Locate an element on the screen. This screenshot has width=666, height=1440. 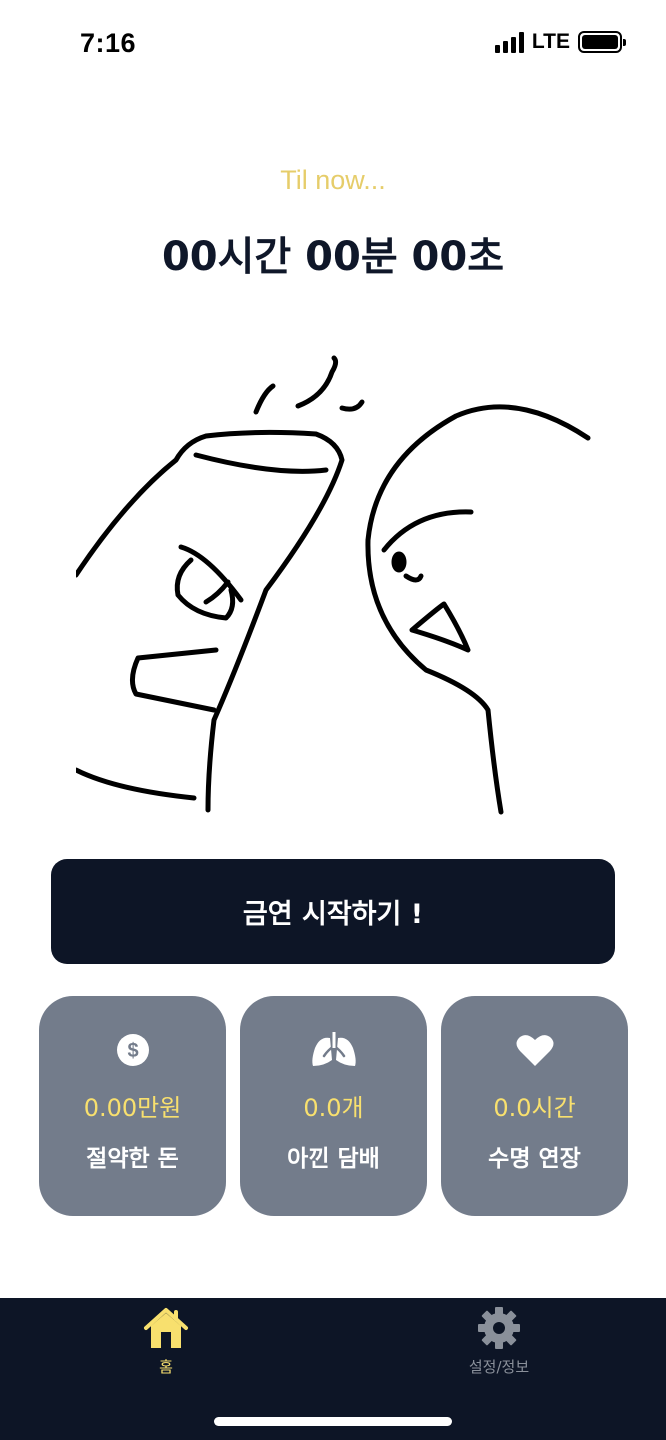
cigarettes-saved-value: 0.0개 is located at coordinates (333, 1108).